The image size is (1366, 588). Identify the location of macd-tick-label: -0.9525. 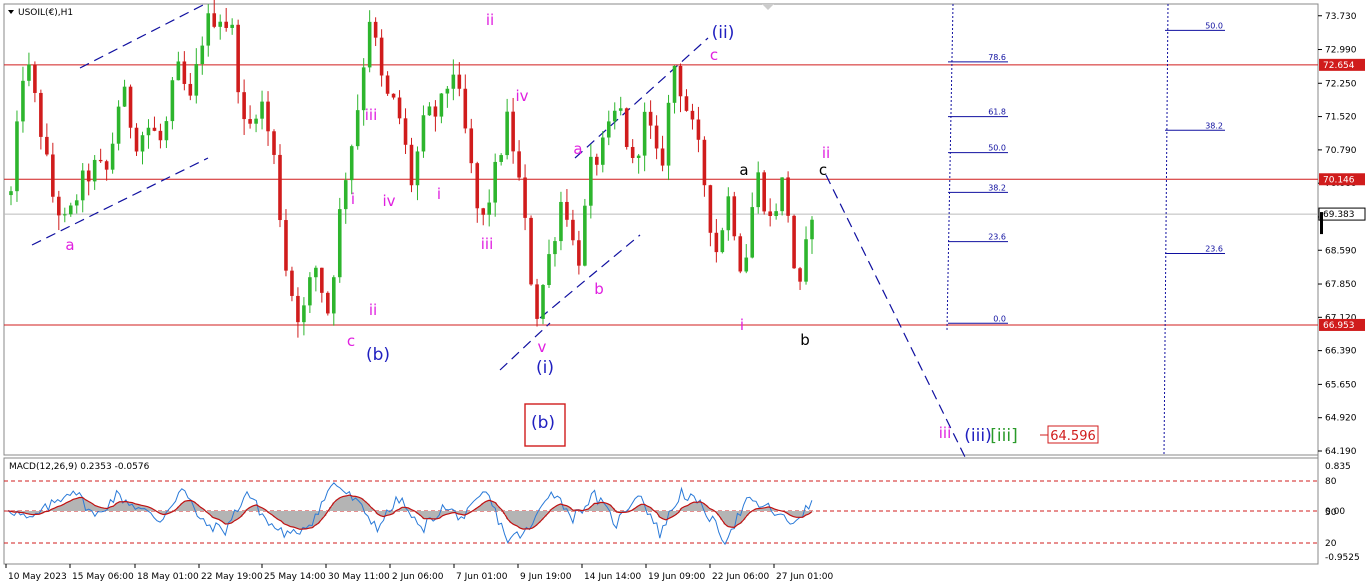
(1342, 558).